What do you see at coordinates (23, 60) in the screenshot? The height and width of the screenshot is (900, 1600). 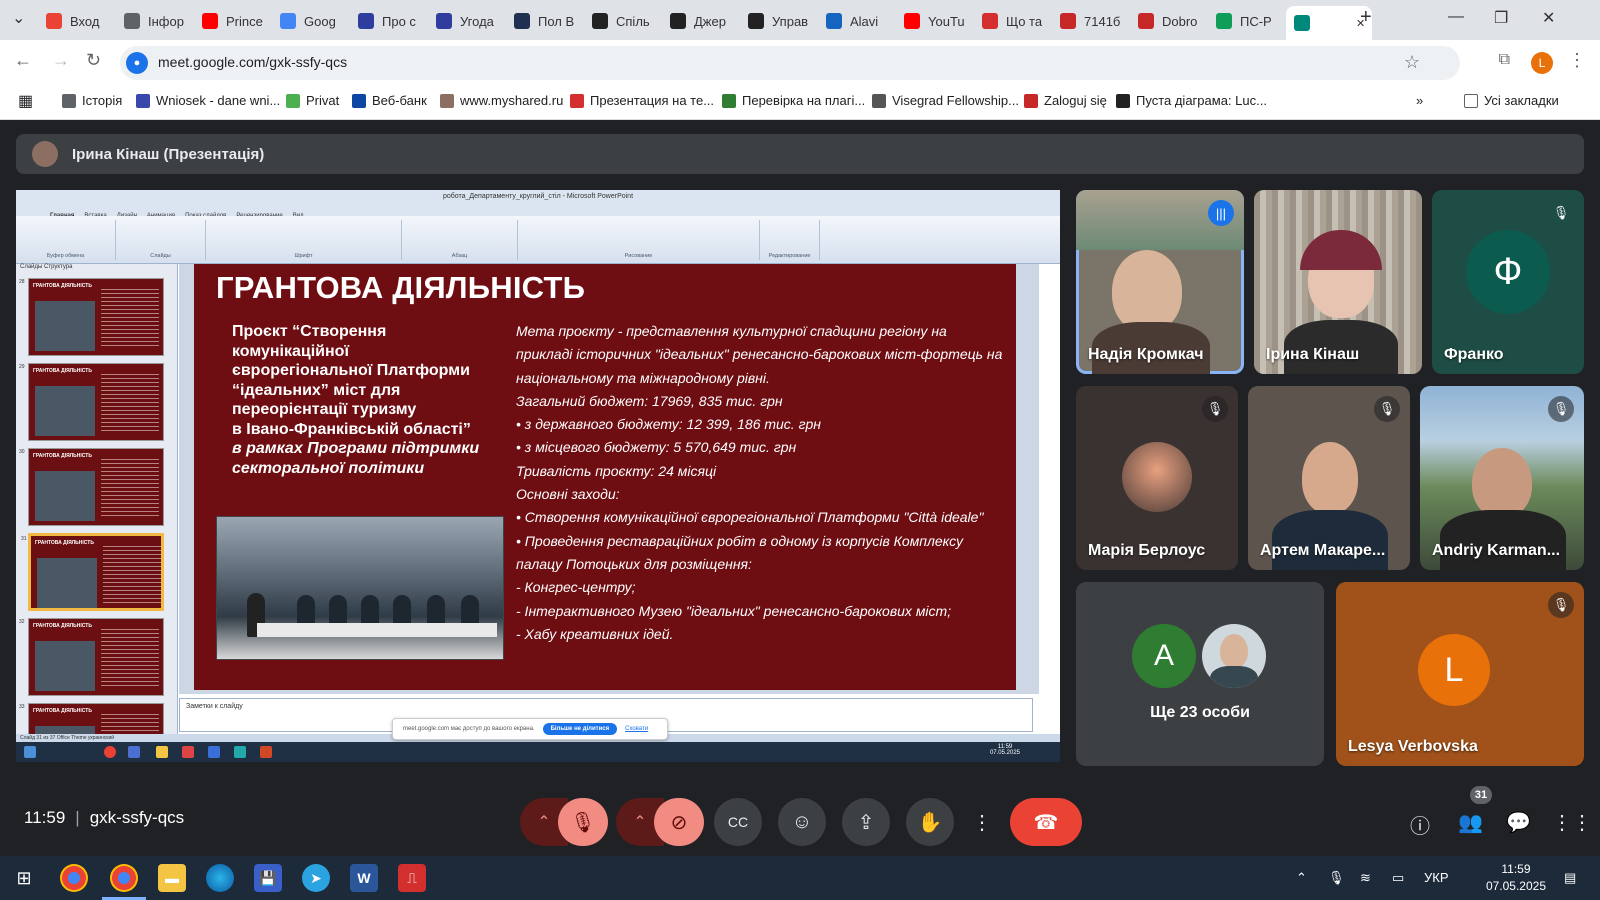 I see `back-icon: ←` at bounding box center [23, 60].